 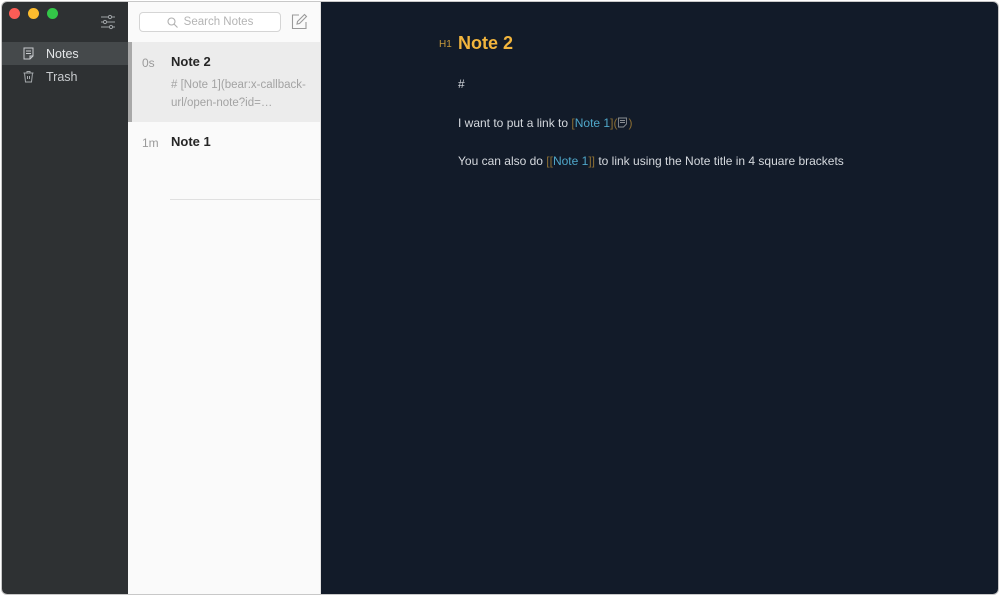 What do you see at coordinates (592, 123) in the screenshot?
I see `note-link: Note 1` at bounding box center [592, 123].